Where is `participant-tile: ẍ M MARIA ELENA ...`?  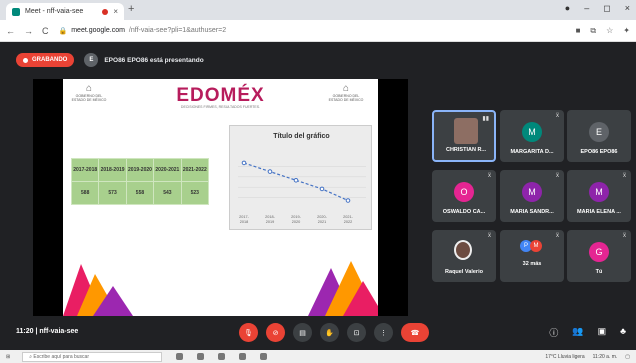
participant-tile: ẍ M MARIA ELENA ... is located at coordinates (599, 196).